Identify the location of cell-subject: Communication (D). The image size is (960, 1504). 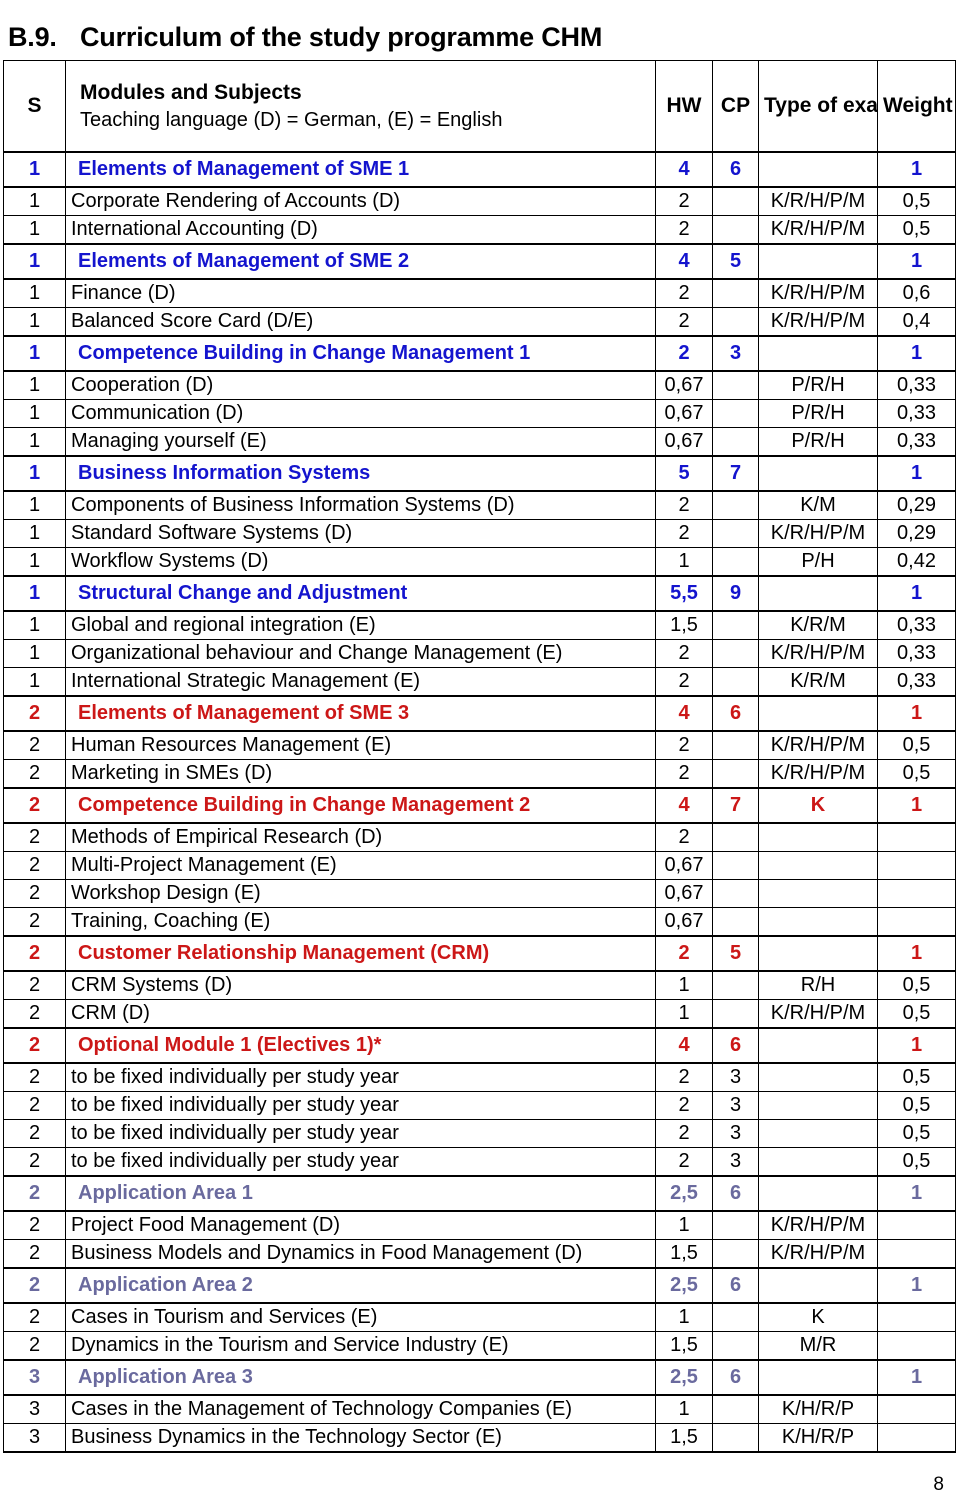
(360, 413).